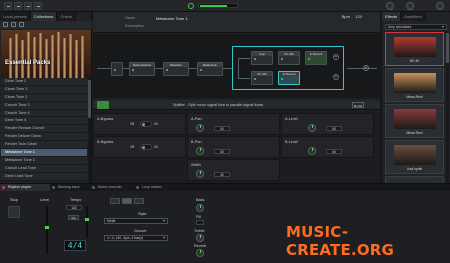 This screenshot has width=450, height=263. What do you see at coordinates (47, 230) in the screenshot?
I see `level-slider` at bounding box center [47, 230].